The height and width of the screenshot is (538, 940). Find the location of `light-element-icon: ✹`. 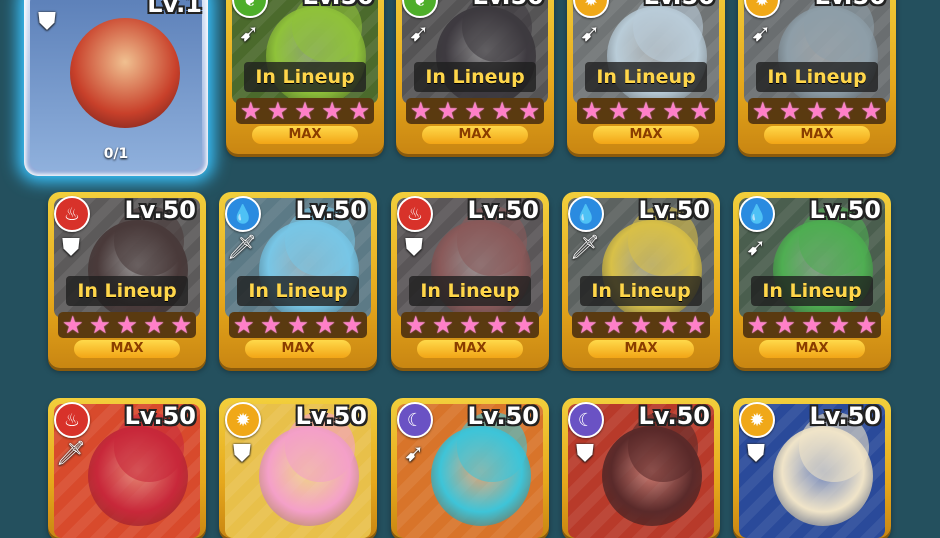

light-element-icon: ✹ is located at coordinates (243, 420).